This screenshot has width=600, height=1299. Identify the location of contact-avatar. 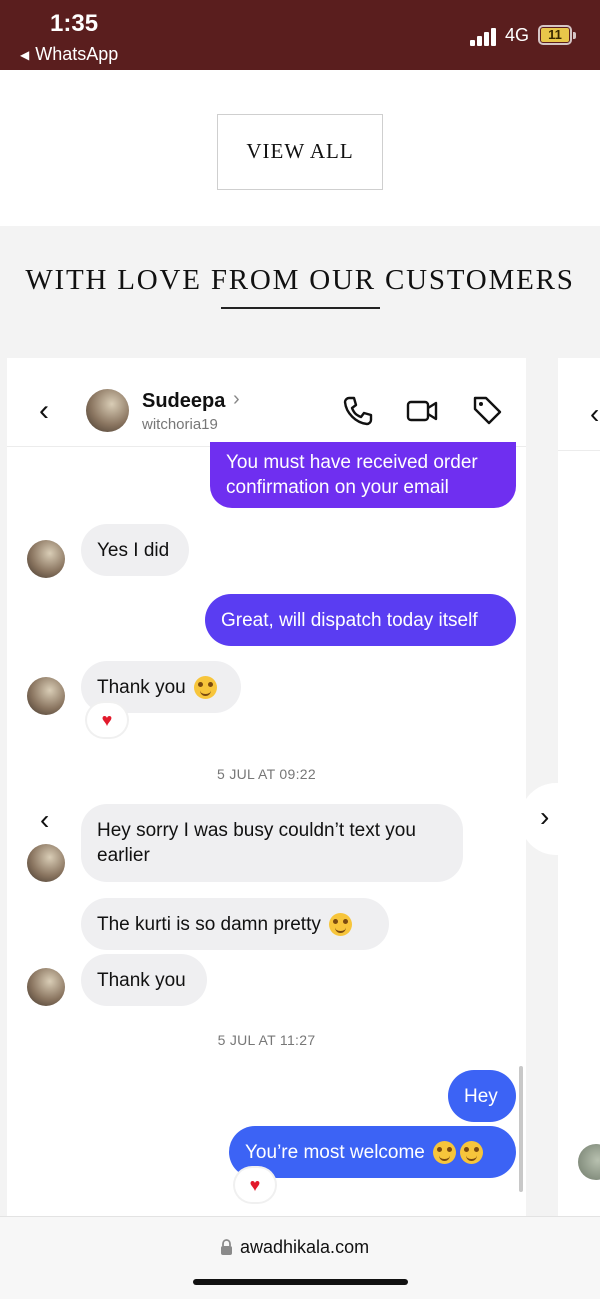
(107, 410).